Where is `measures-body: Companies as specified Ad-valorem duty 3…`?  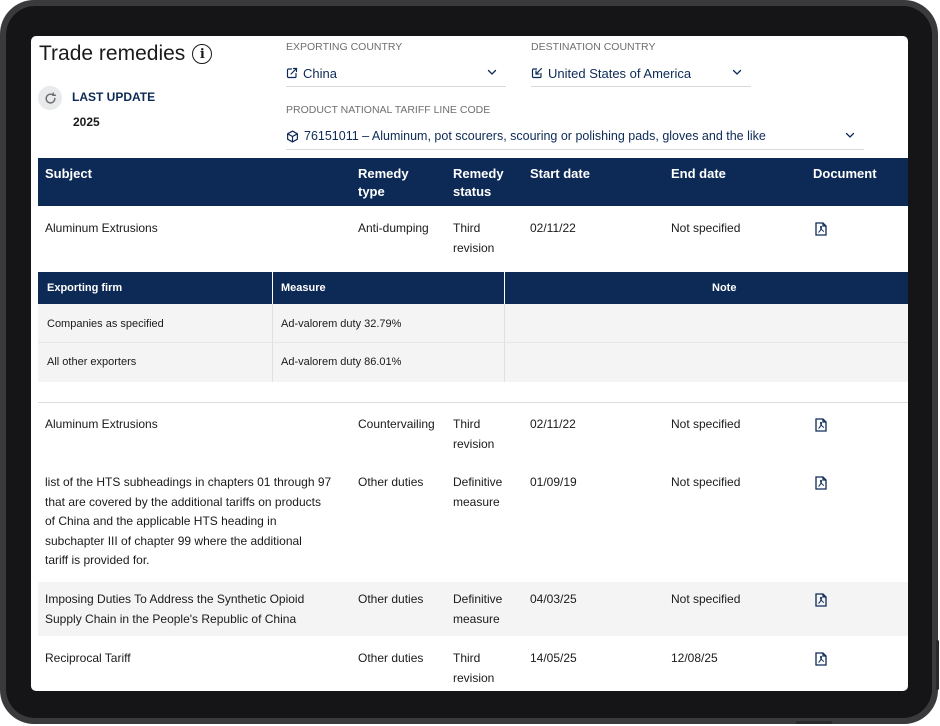
measures-body: Companies as specified Ad-valorem duty 3… is located at coordinates (473, 343).